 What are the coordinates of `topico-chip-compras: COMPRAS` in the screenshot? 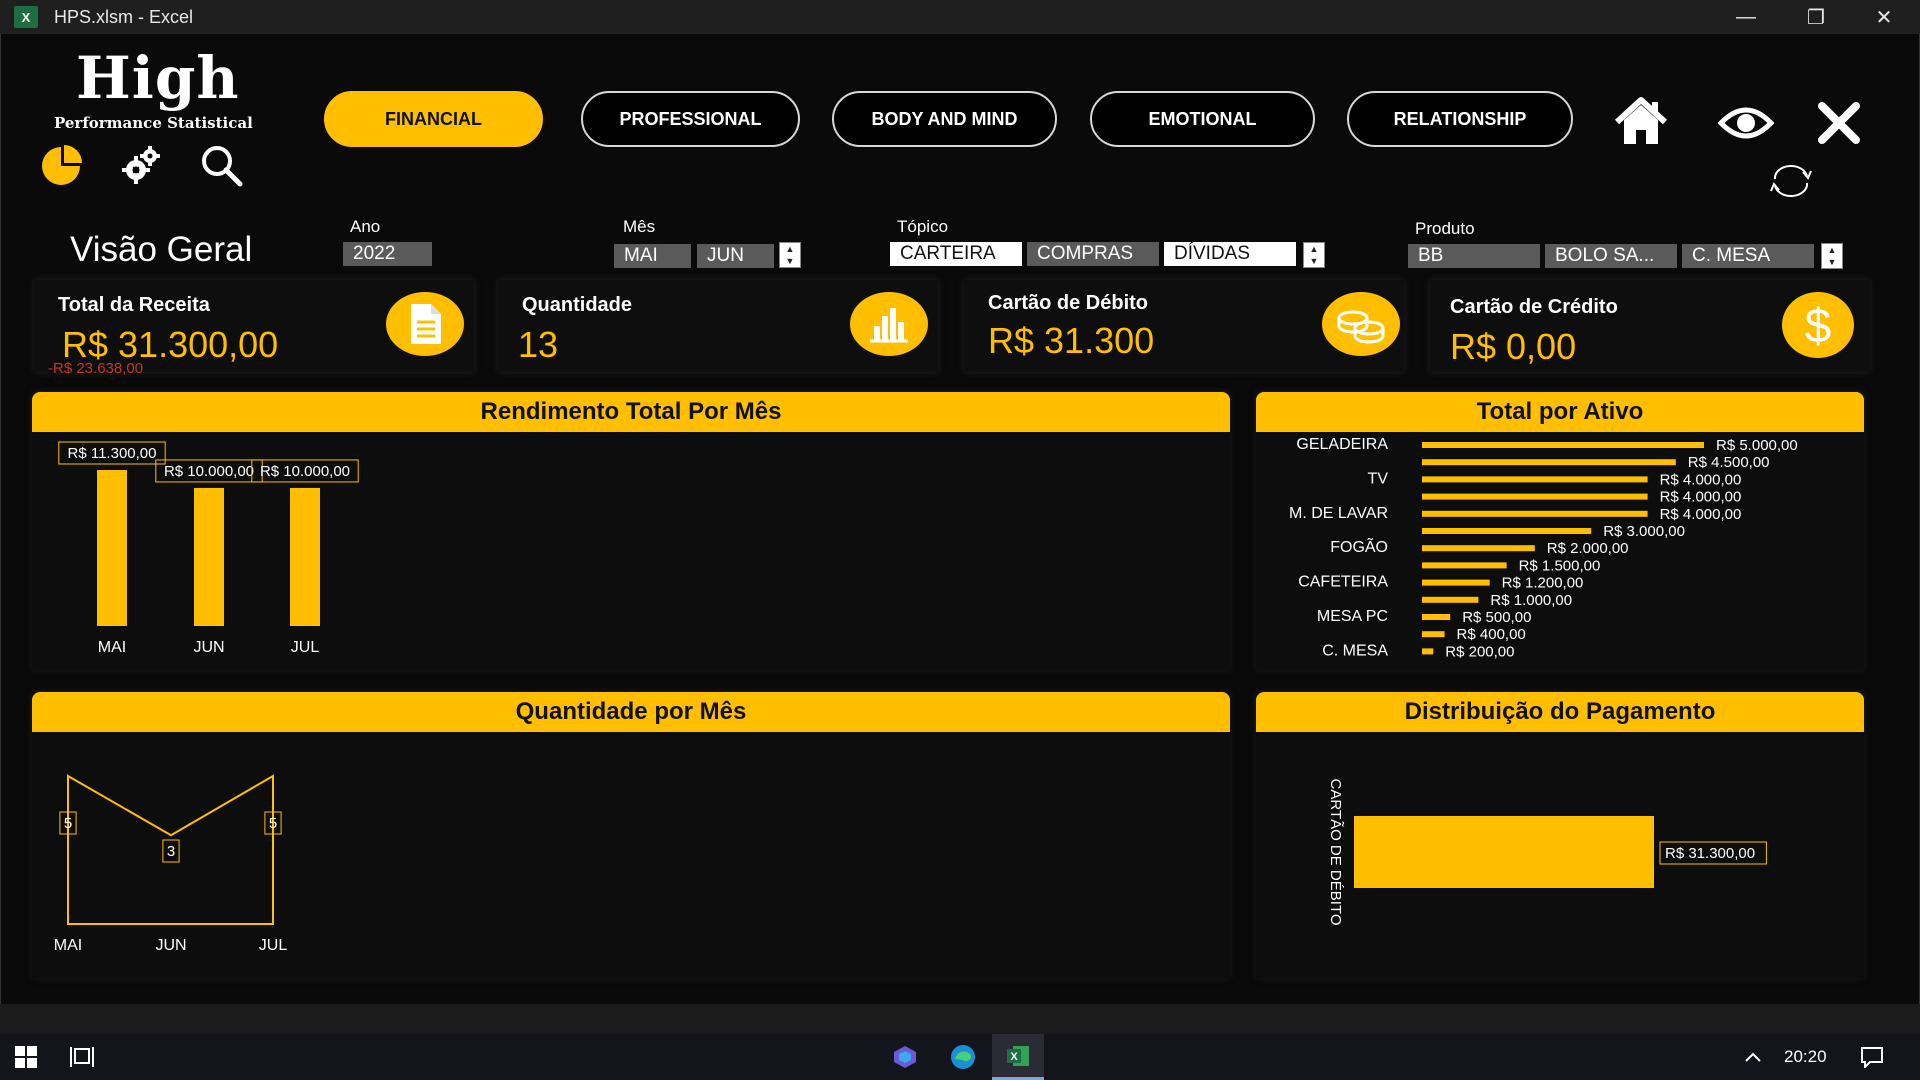 It's located at (1093, 254).